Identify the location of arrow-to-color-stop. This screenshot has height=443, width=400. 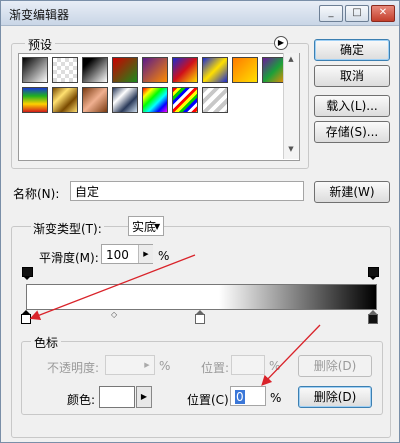
(112, 287).